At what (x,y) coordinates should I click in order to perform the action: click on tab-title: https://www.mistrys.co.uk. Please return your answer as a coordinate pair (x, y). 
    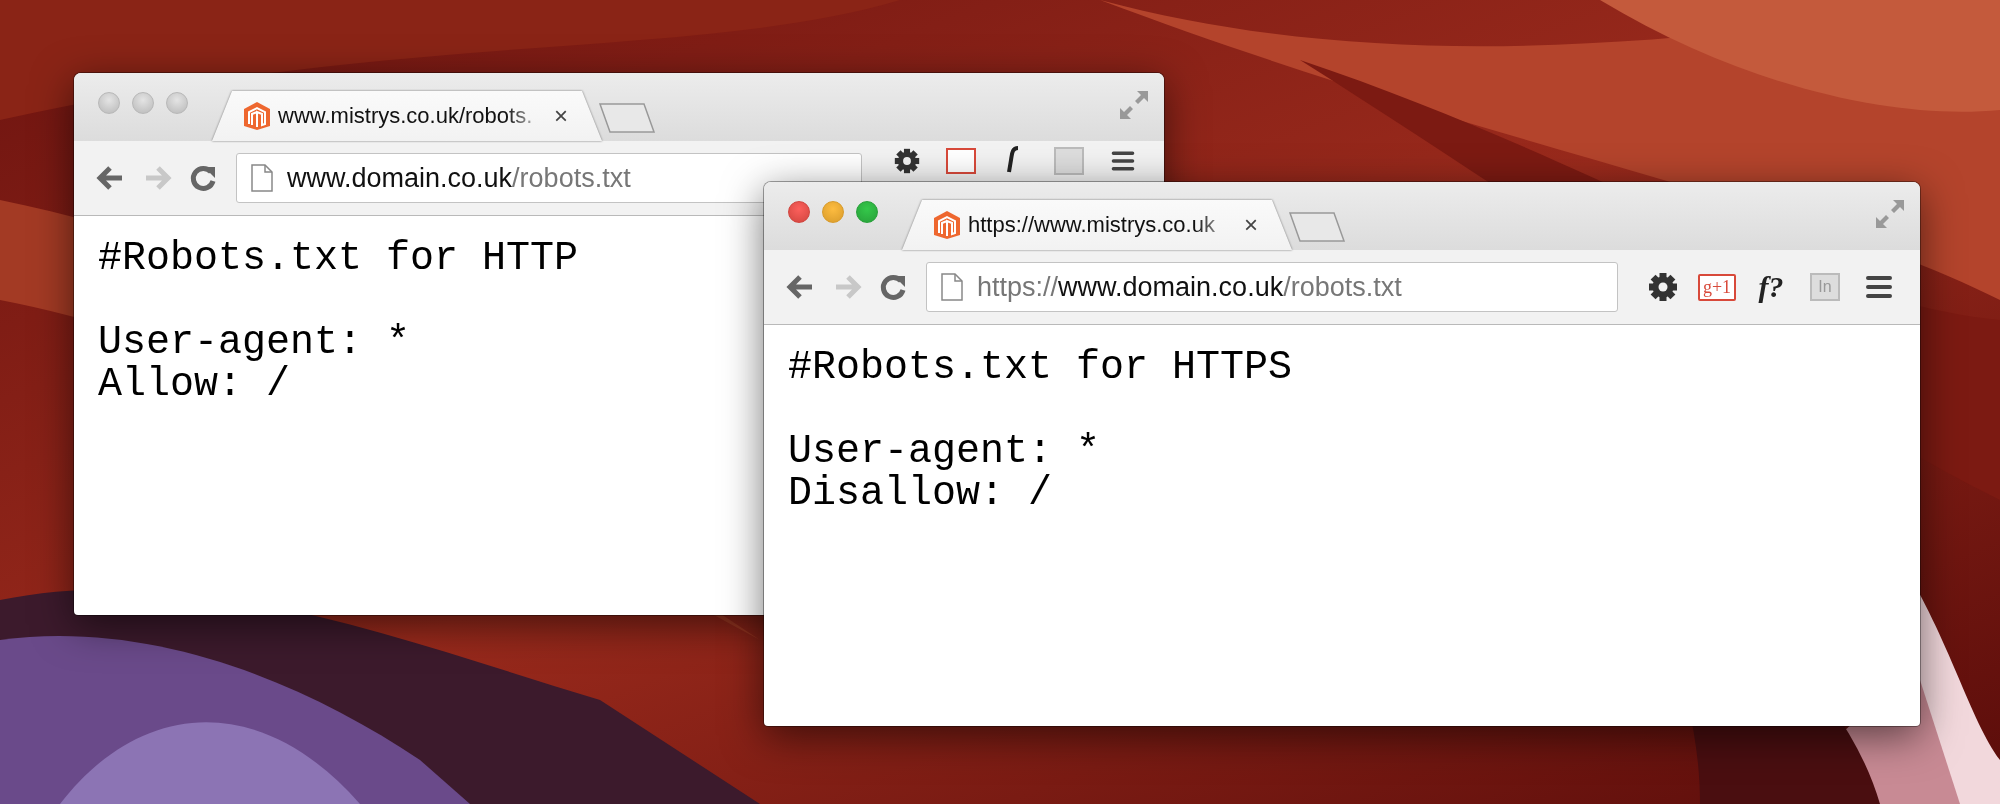
    Looking at the image, I should click on (1092, 225).